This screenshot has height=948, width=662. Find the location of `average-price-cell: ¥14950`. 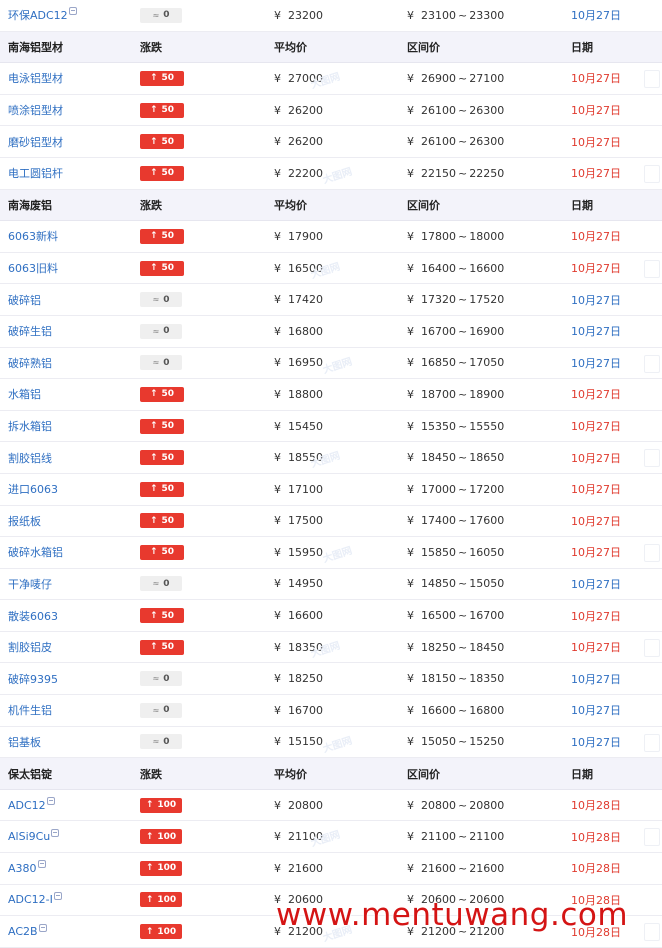

average-price-cell: ¥14950 is located at coordinates (298, 584).